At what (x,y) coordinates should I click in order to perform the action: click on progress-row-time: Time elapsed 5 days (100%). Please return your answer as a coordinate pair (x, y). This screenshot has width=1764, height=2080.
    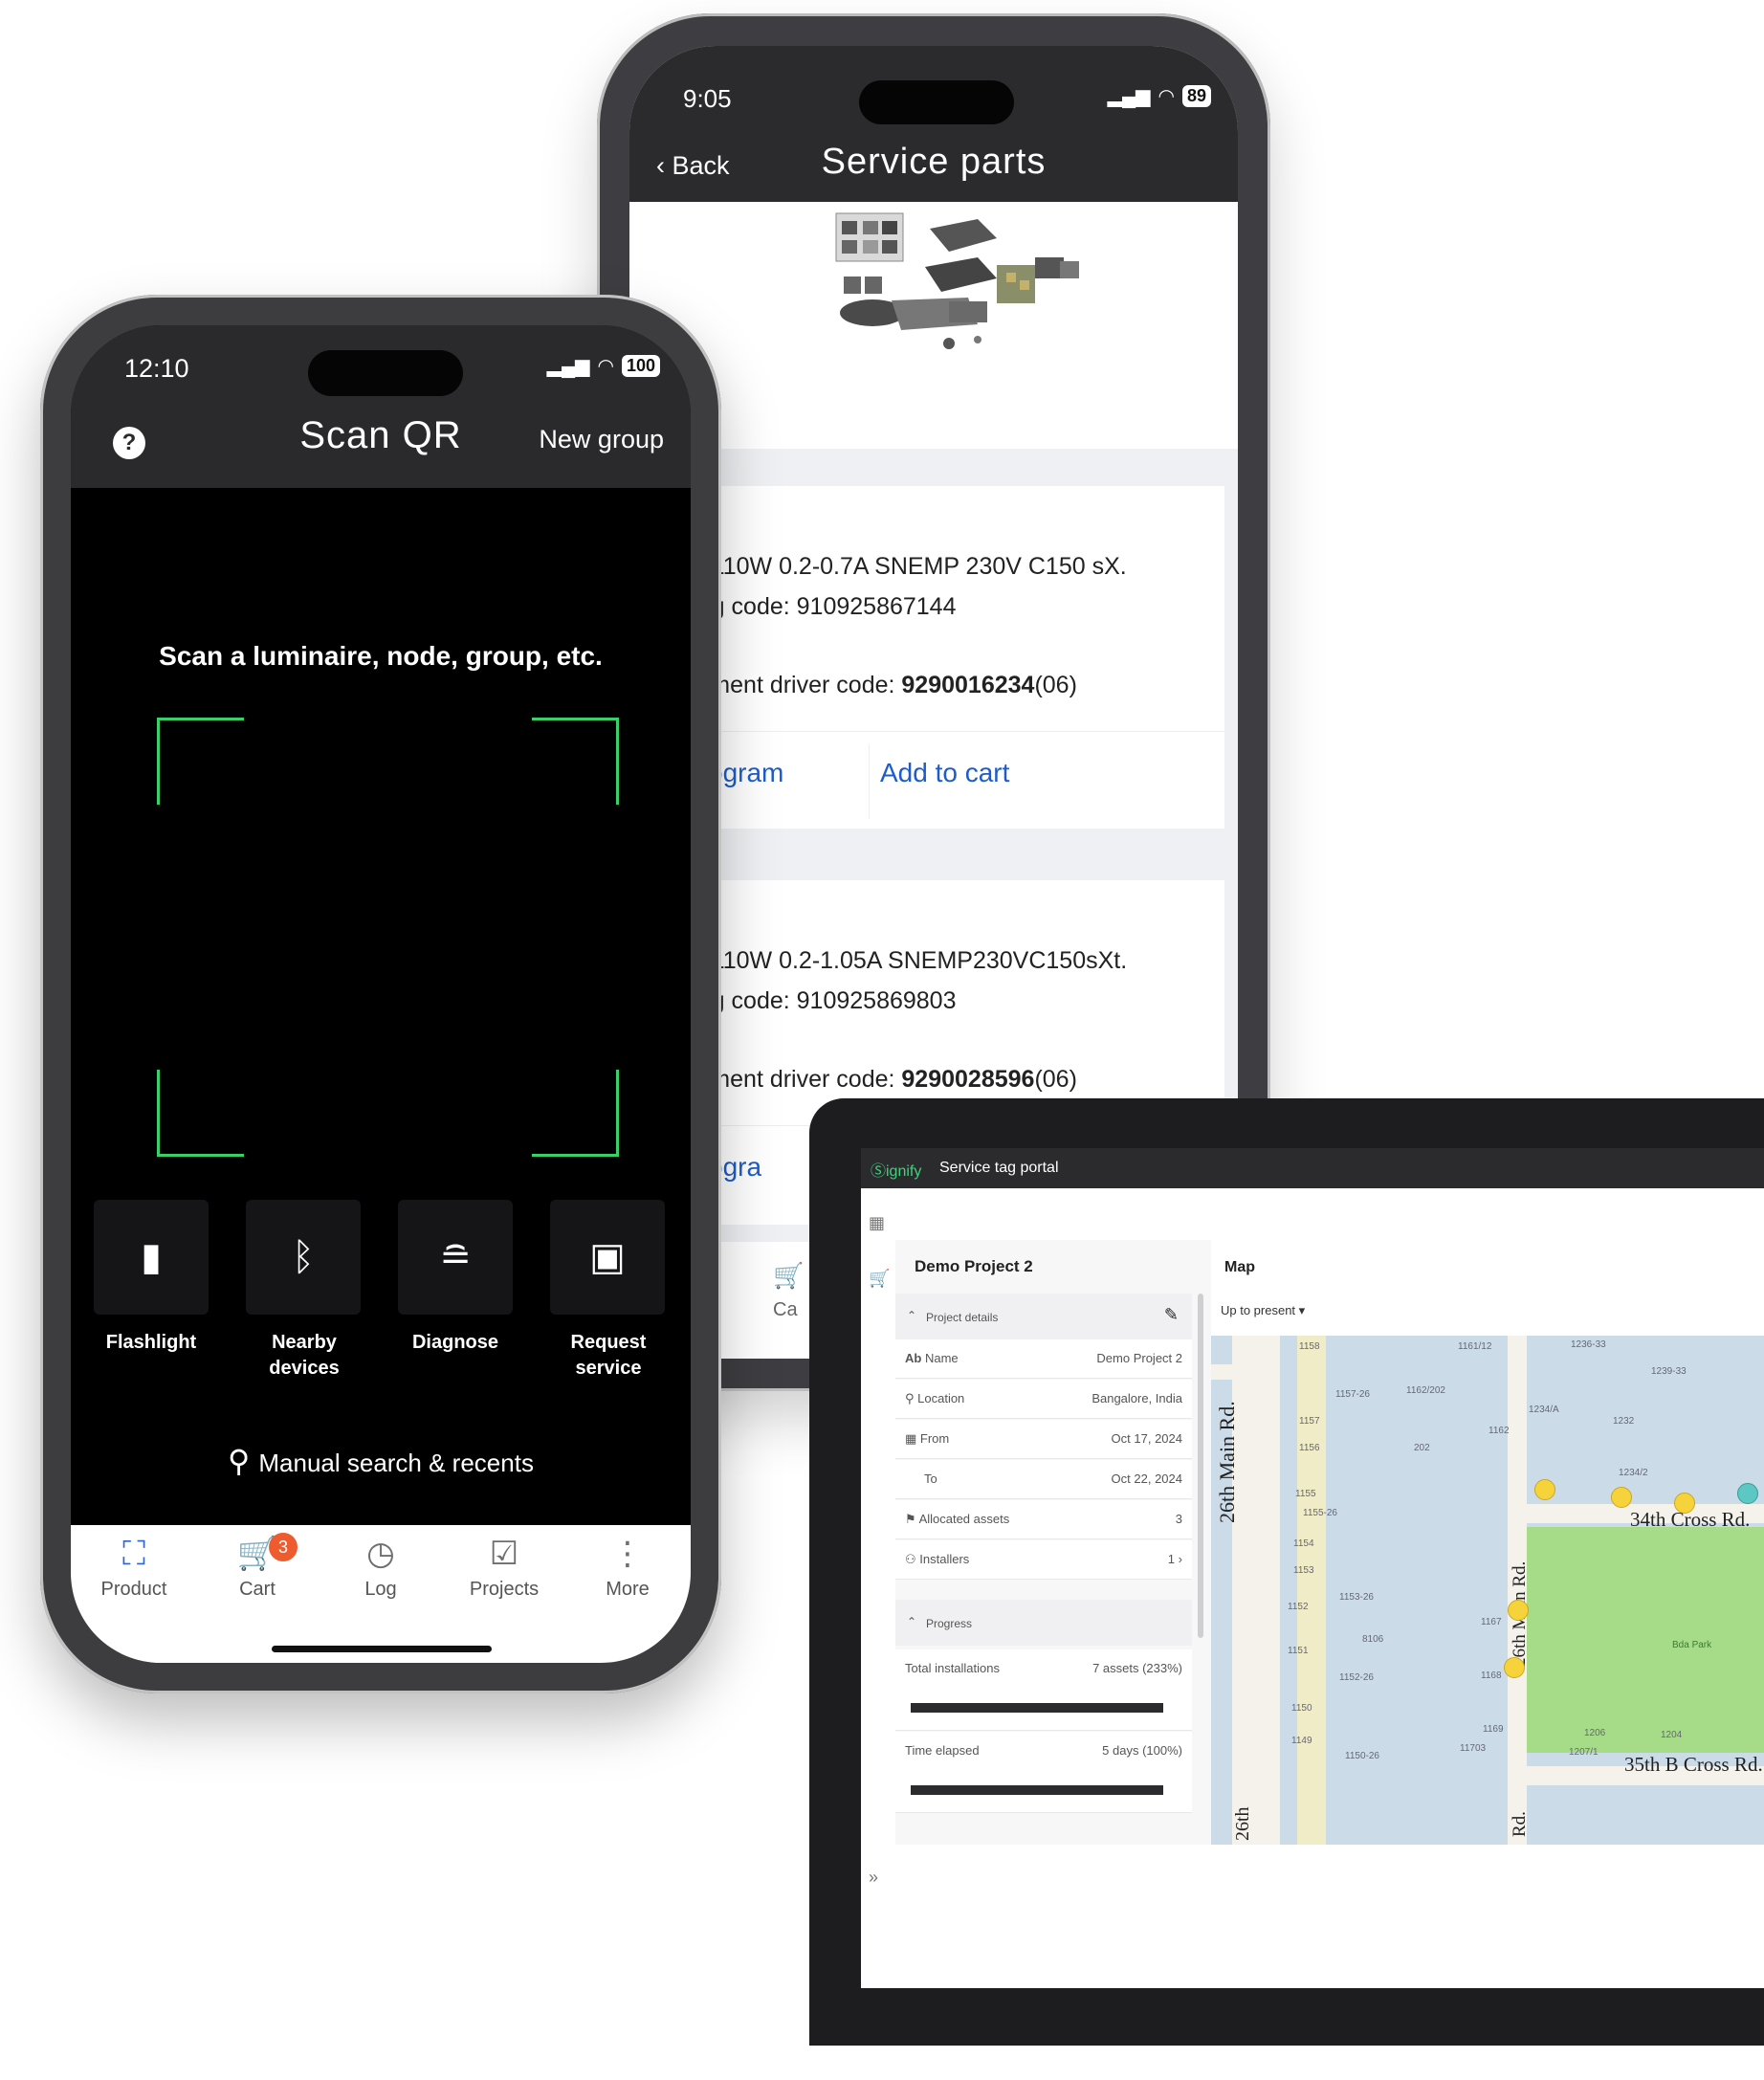
    Looking at the image, I should click on (1043, 1772).